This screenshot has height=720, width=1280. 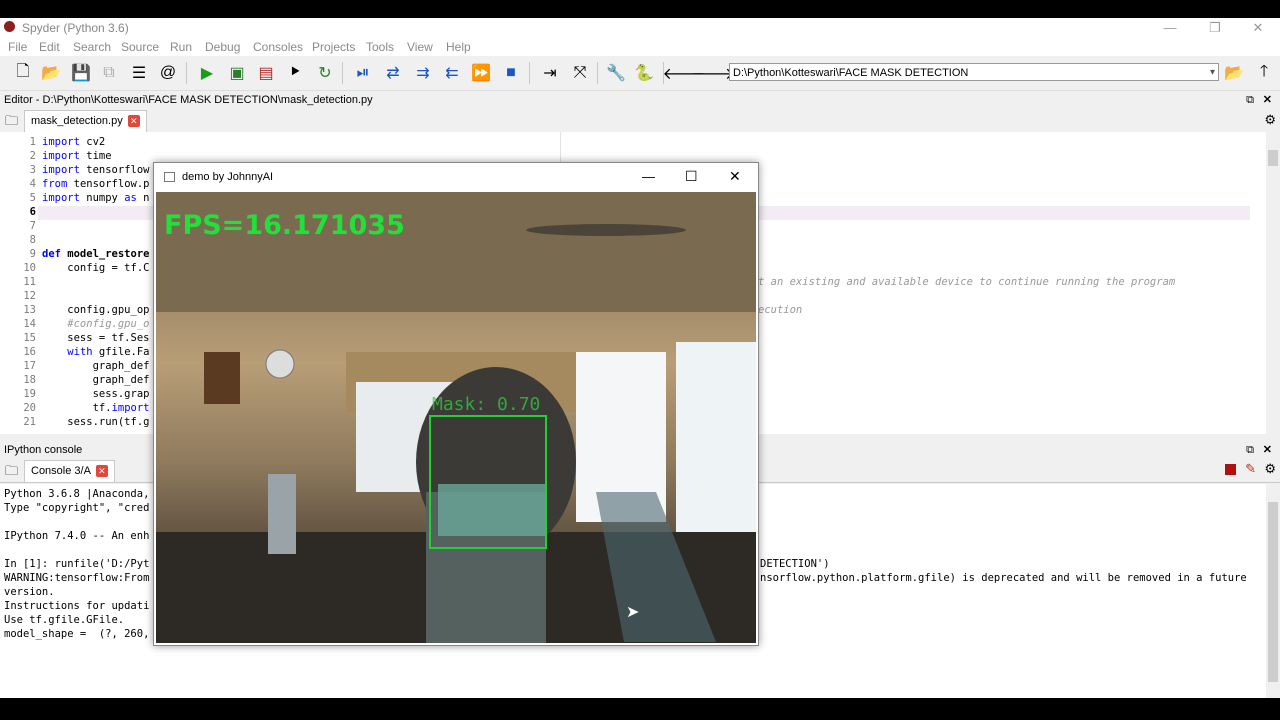 What do you see at coordinates (181, 47) in the screenshot?
I see `menu-run: Run` at bounding box center [181, 47].